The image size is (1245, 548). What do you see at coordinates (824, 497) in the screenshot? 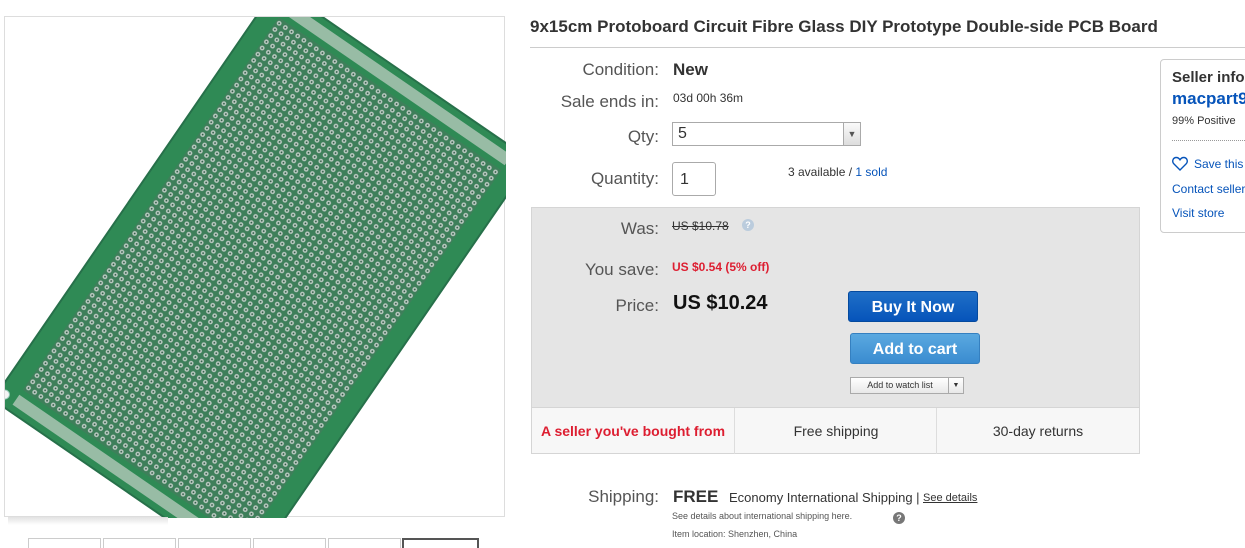
I see `shipping-method: Economy International Shipping |` at bounding box center [824, 497].